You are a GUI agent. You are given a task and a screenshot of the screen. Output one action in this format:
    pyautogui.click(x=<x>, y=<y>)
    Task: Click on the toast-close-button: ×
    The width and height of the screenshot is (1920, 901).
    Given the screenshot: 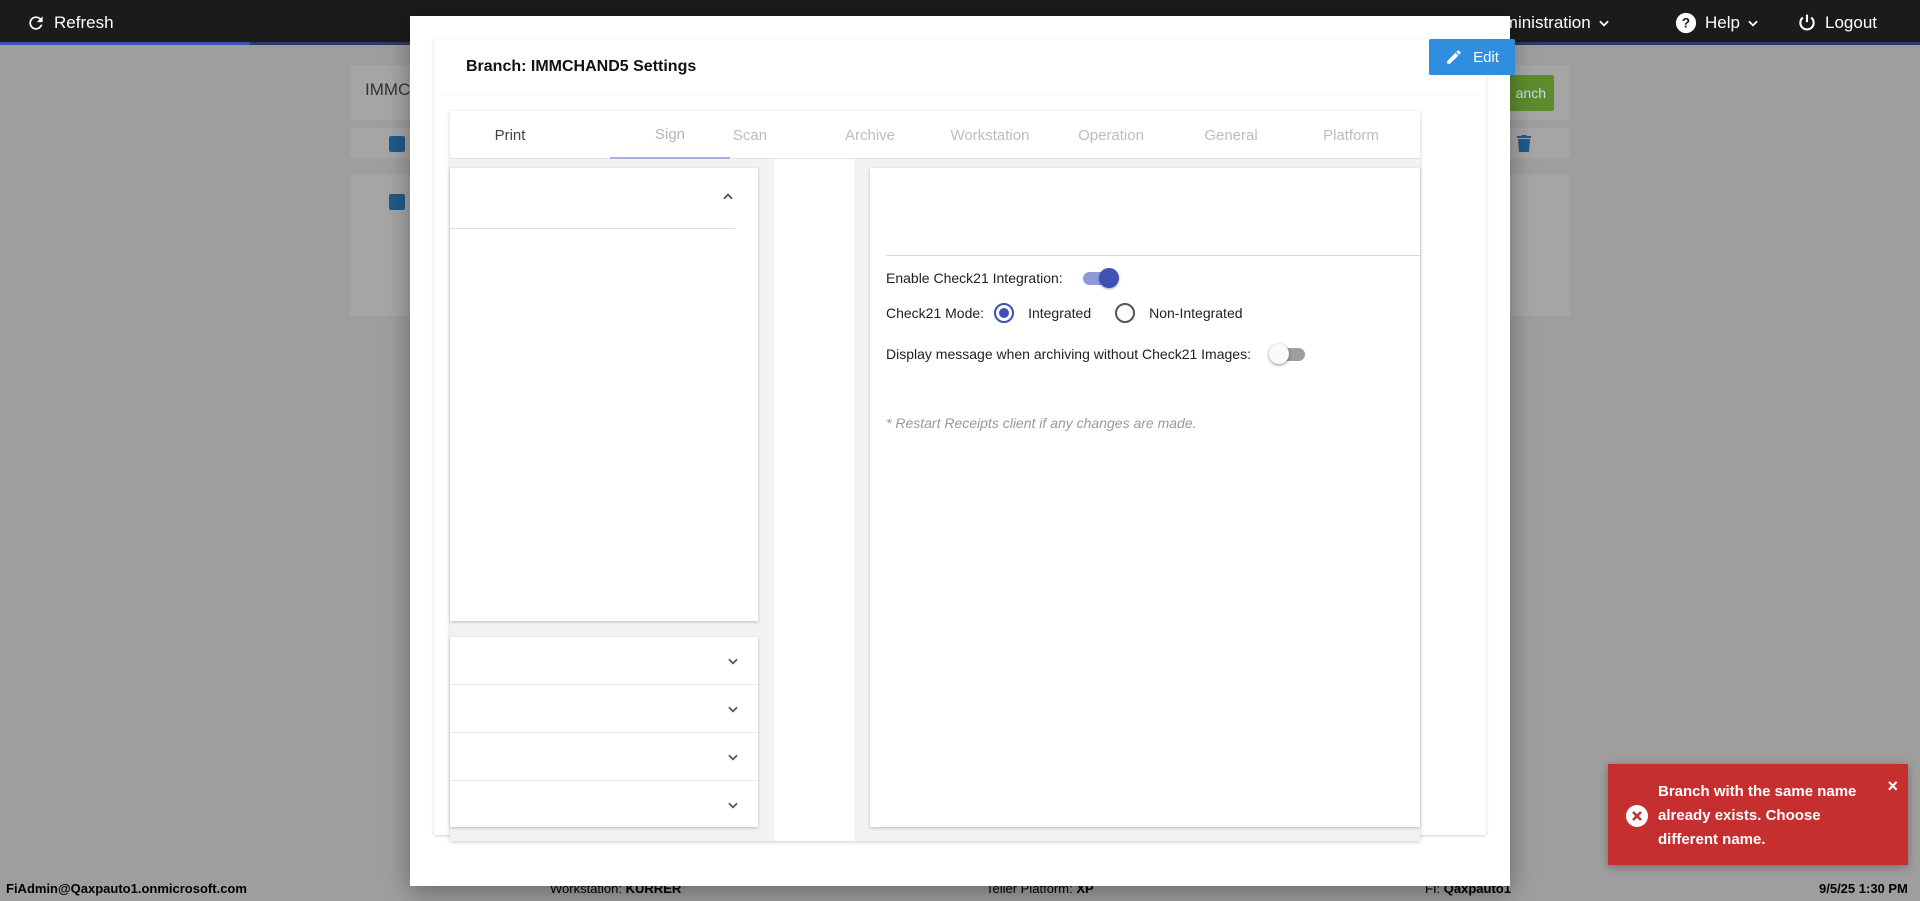 What is the action you would take?
    pyautogui.click(x=1892, y=786)
    